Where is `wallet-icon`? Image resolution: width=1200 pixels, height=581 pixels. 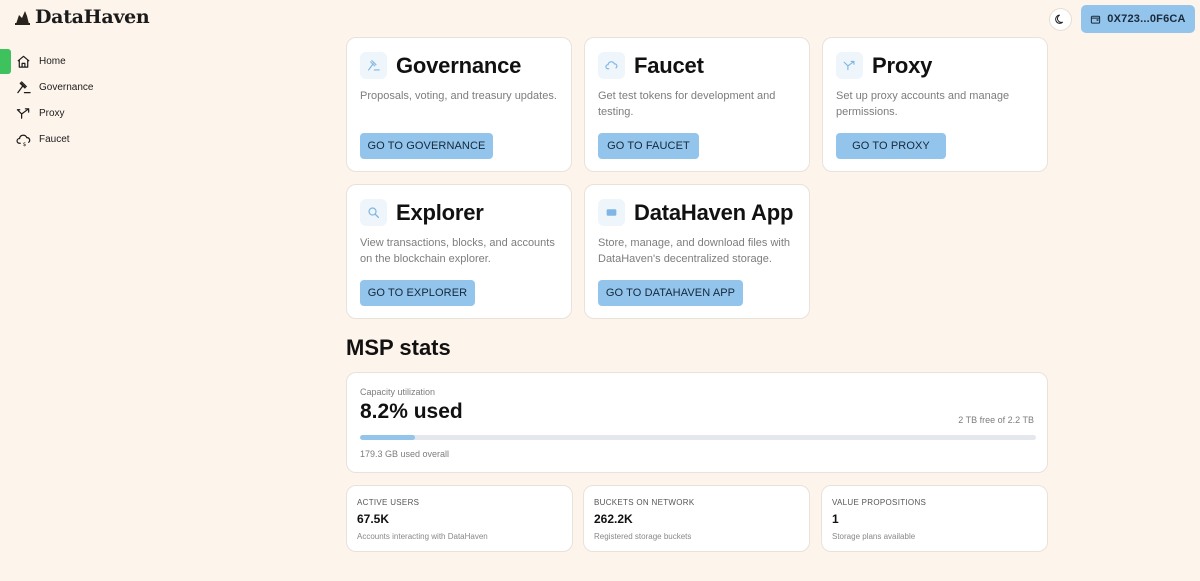
wallet-icon is located at coordinates (1096, 19).